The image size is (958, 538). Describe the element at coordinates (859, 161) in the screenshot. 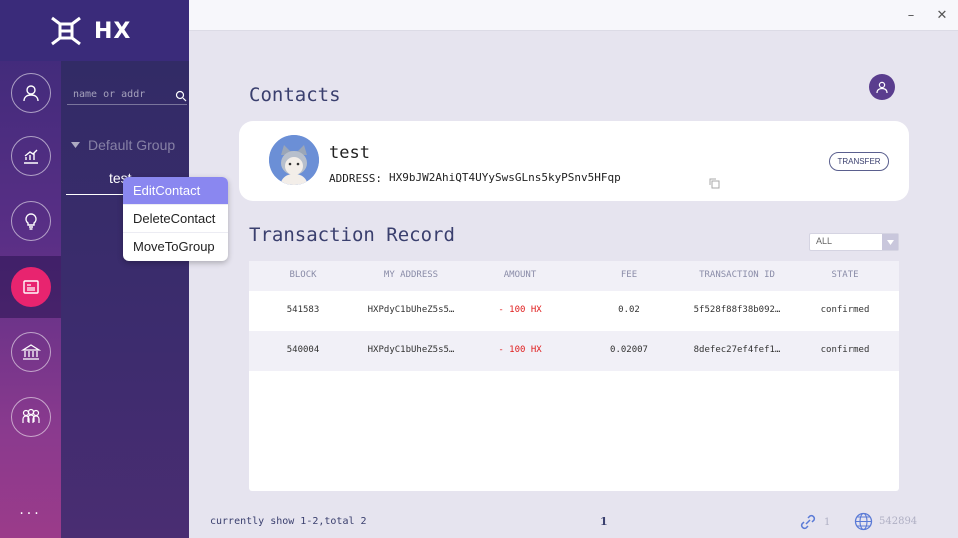

I see `transfer-button: TRANSFER` at that location.